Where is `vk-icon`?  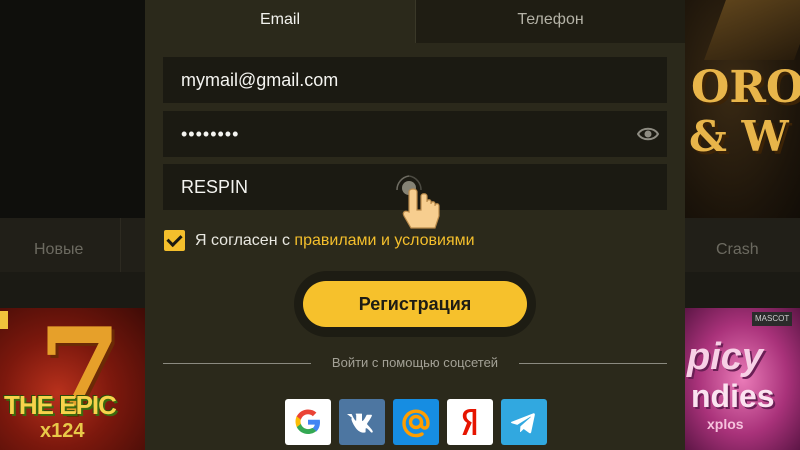
vk-icon is located at coordinates (360, 423).